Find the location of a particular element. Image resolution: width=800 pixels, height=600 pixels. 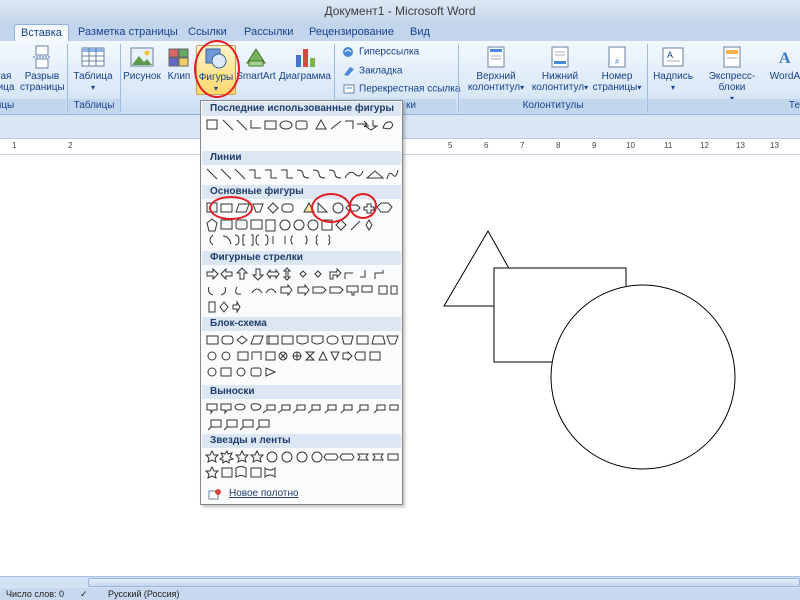

horizontal-scrollbar is located at coordinates (400, 582).